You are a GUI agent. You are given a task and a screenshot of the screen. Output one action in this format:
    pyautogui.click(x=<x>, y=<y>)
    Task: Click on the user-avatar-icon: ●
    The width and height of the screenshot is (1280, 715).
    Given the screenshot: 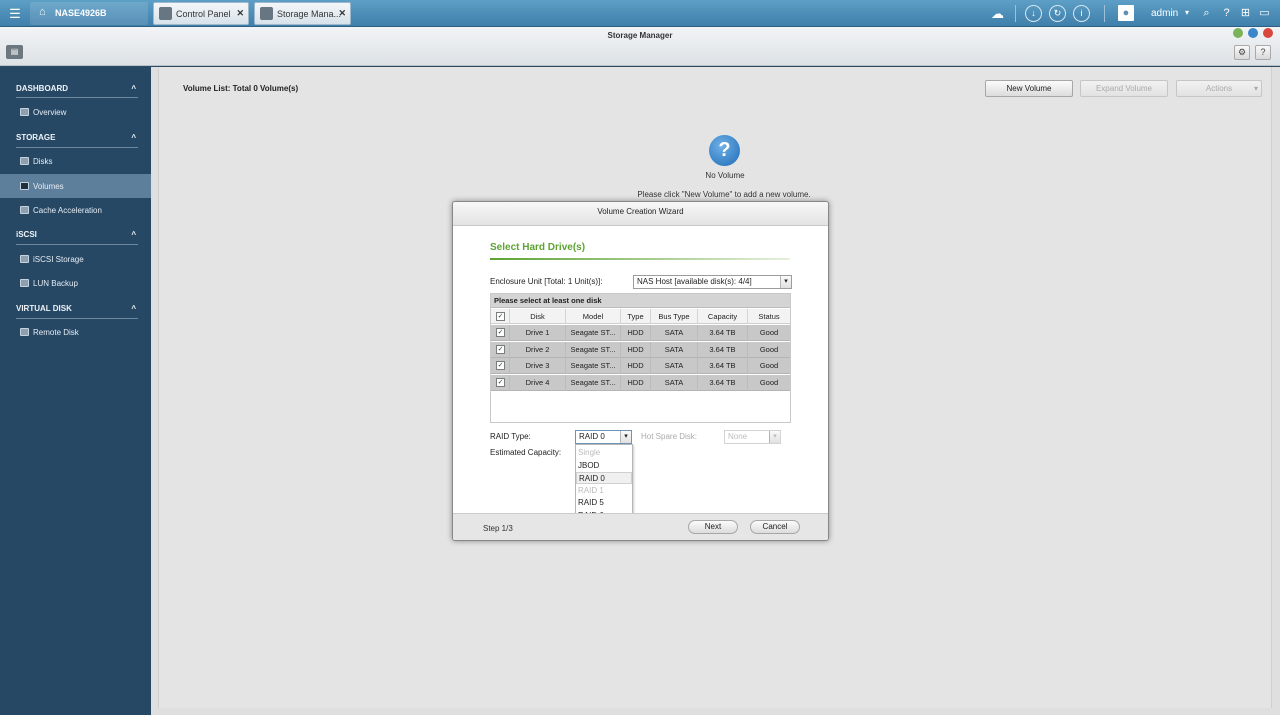 What is the action you would take?
    pyautogui.click(x=1126, y=13)
    